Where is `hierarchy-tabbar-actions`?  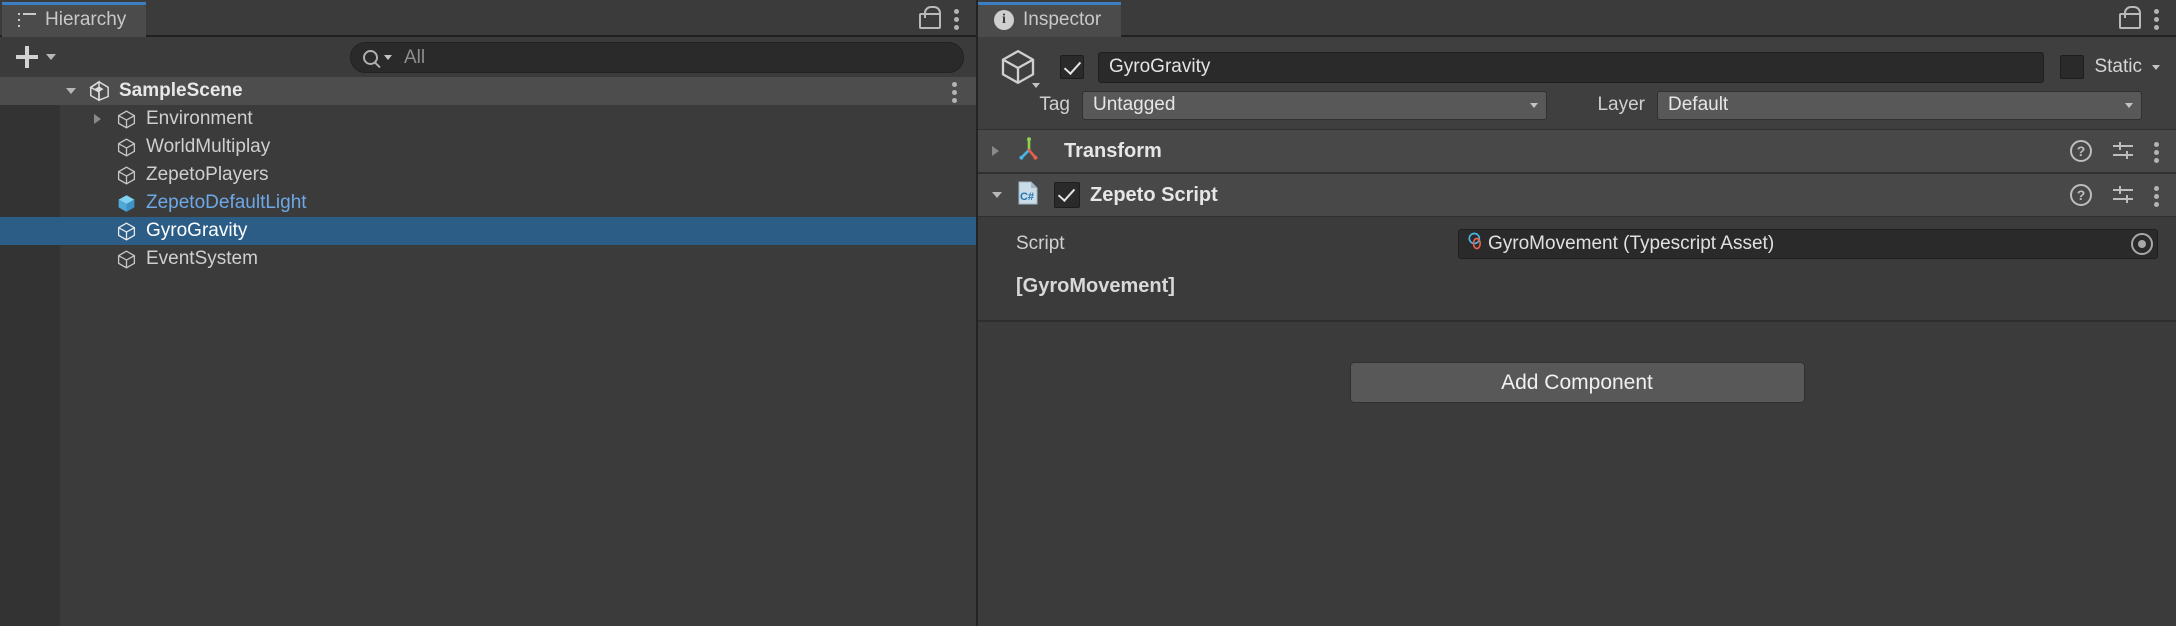
hierarchy-tabbar-actions is located at coordinates (947, 21).